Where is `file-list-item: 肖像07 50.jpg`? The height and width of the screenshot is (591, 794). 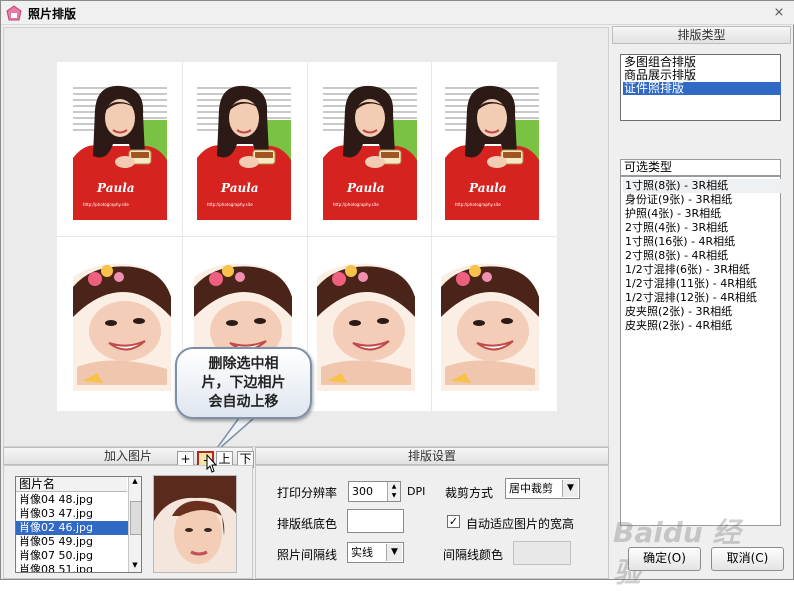 file-list-item: 肖像07 50.jpg is located at coordinates (73, 556).